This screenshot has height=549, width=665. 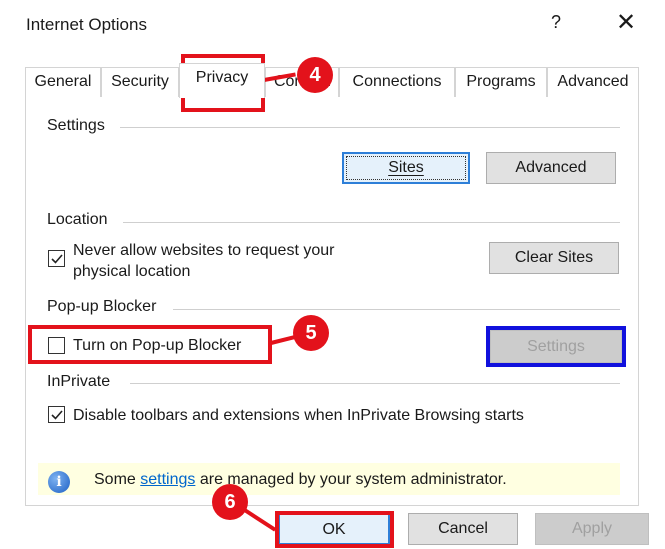 I want to click on ok-button: OK, so click(x=334, y=529).